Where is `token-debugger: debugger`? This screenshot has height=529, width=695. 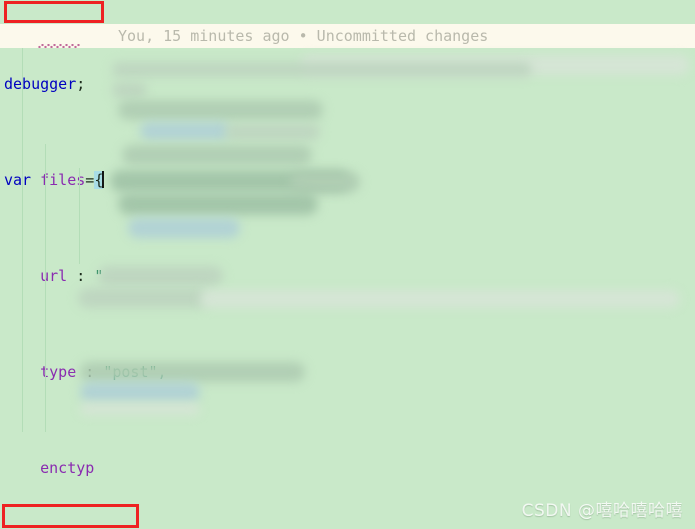 token-debugger: debugger is located at coordinates (40, 84).